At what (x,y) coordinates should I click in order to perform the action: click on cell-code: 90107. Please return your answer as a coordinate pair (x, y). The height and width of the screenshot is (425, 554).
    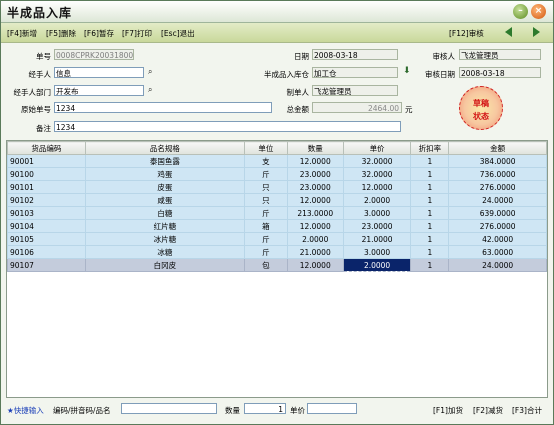
    Looking at the image, I should click on (46, 265).